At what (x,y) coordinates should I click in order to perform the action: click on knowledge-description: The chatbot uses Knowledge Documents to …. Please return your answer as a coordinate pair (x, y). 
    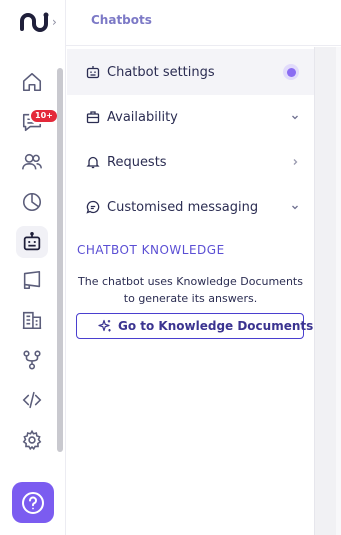
    Looking at the image, I should click on (190, 290).